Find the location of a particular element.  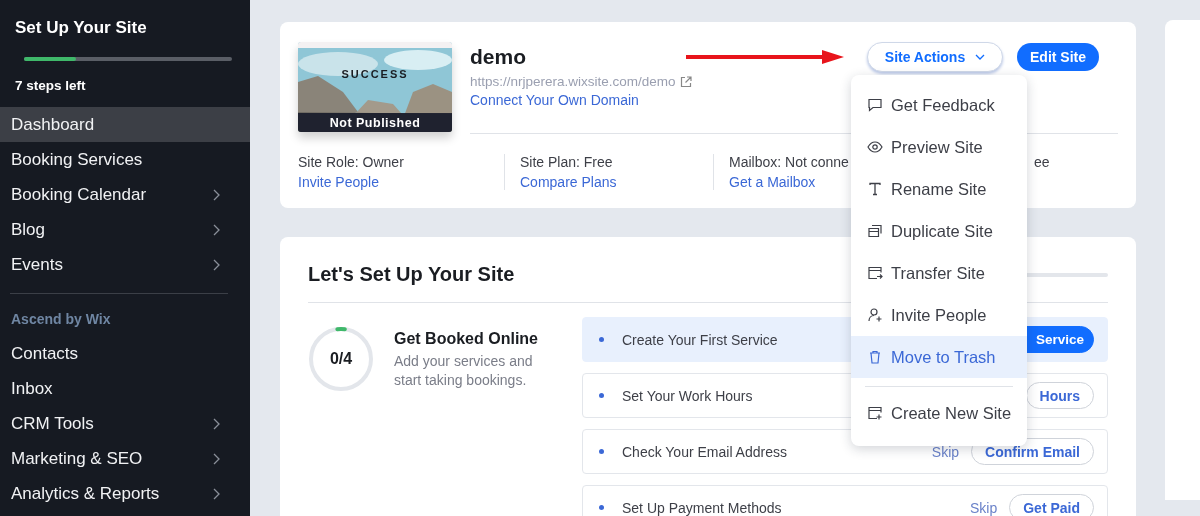

speech-bubble-icon is located at coordinates (875, 105).